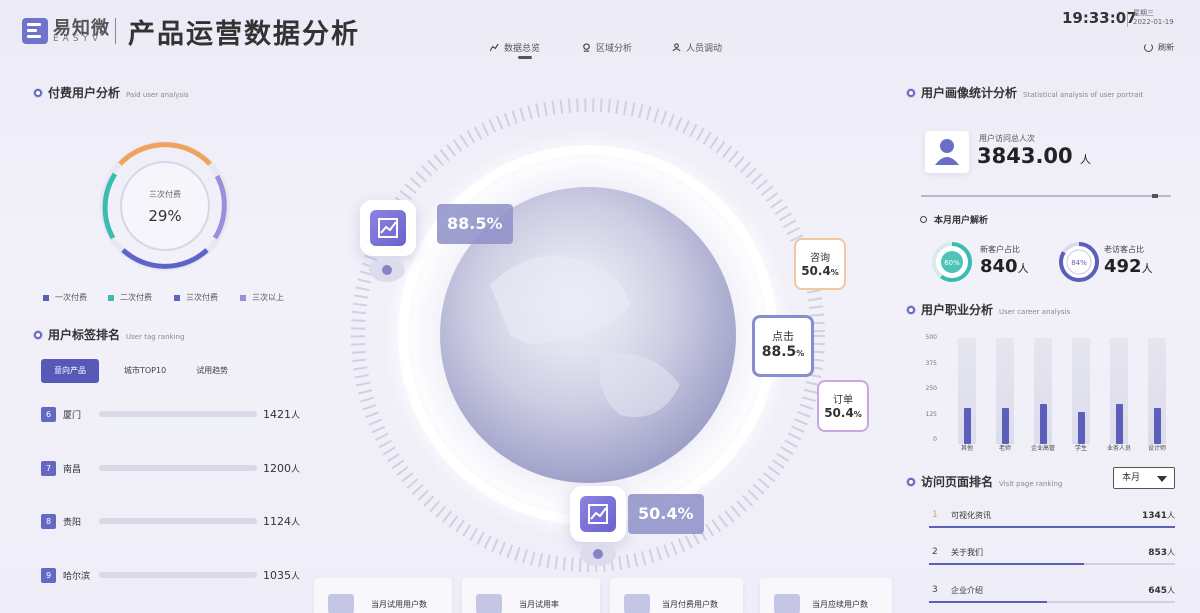  Describe the element at coordinates (1079, 262) in the screenshot. I see `old-visitor-ring: 84%` at that location.